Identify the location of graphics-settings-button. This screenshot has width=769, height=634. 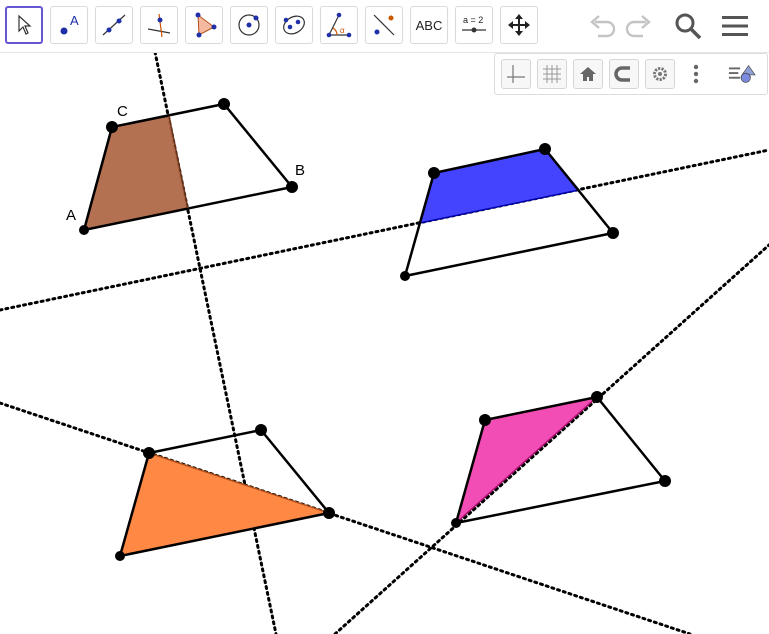
(660, 74).